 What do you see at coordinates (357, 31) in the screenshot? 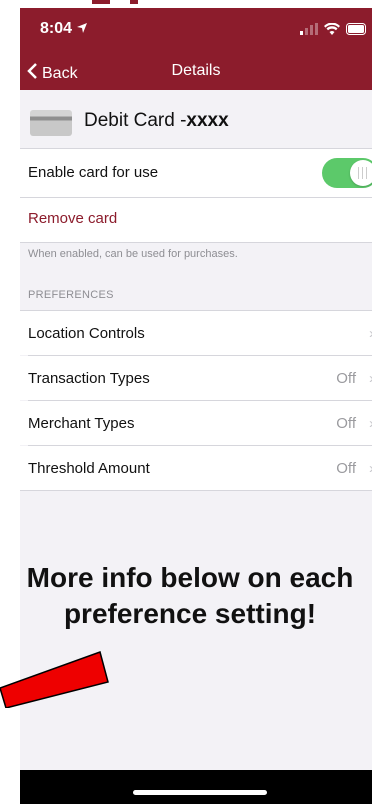
I see `battery-icon` at bounding box center [357, 31].